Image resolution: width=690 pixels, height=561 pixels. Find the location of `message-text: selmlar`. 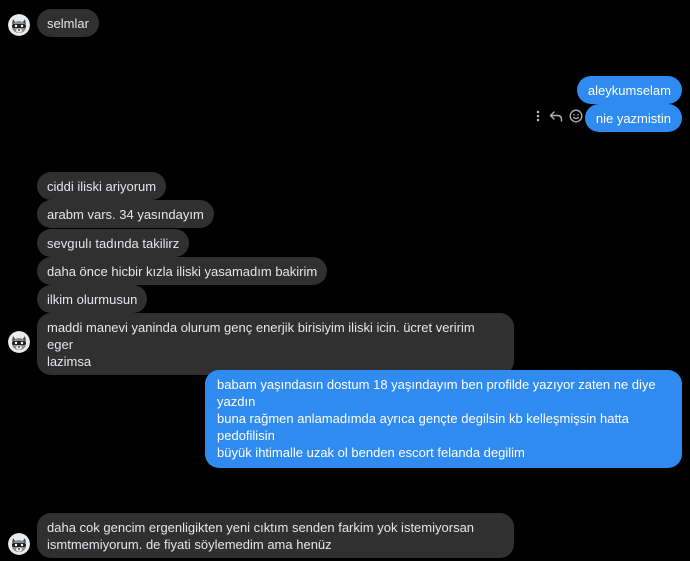

message-text: selmlar is located at coordinates (68, 23).